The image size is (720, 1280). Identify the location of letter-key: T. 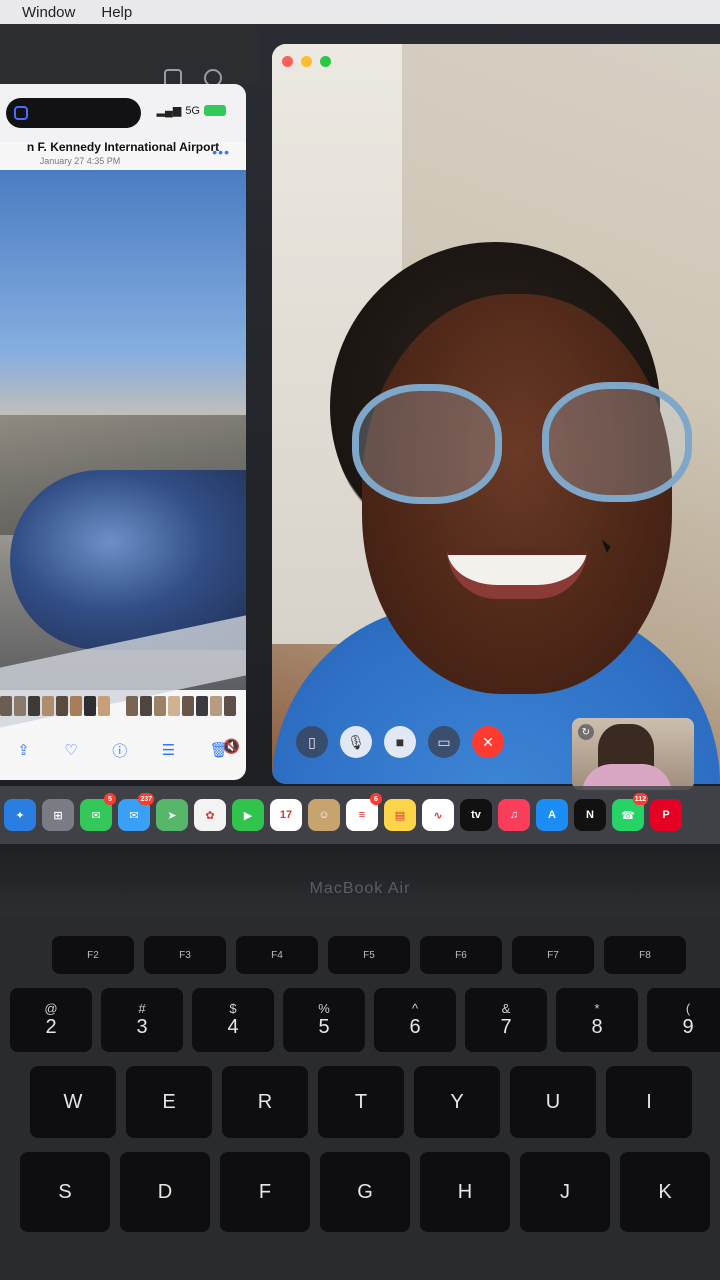
(361, 1102).